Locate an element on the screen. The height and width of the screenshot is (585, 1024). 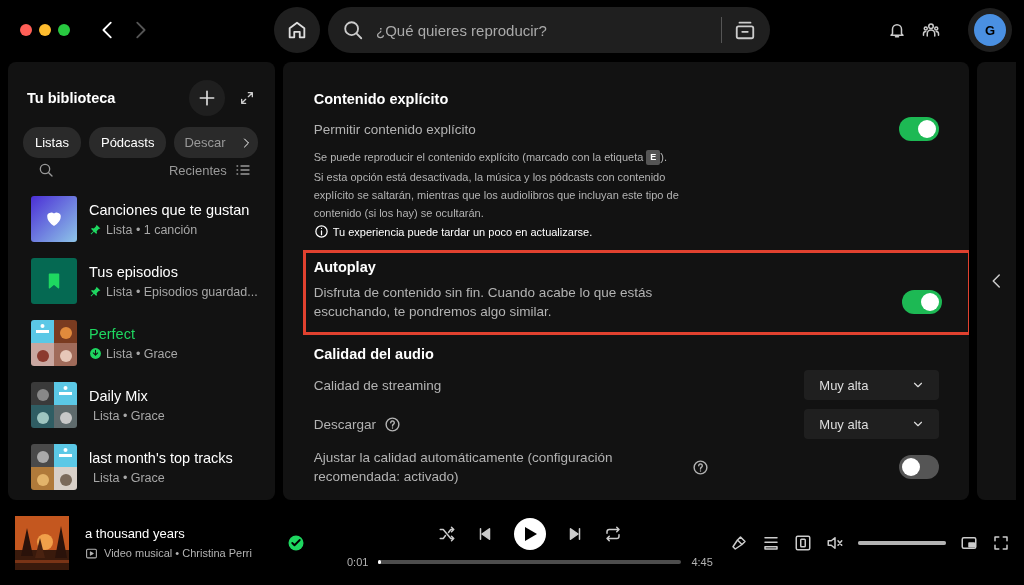
scroll-right-button is located at coordinates (245, 142).